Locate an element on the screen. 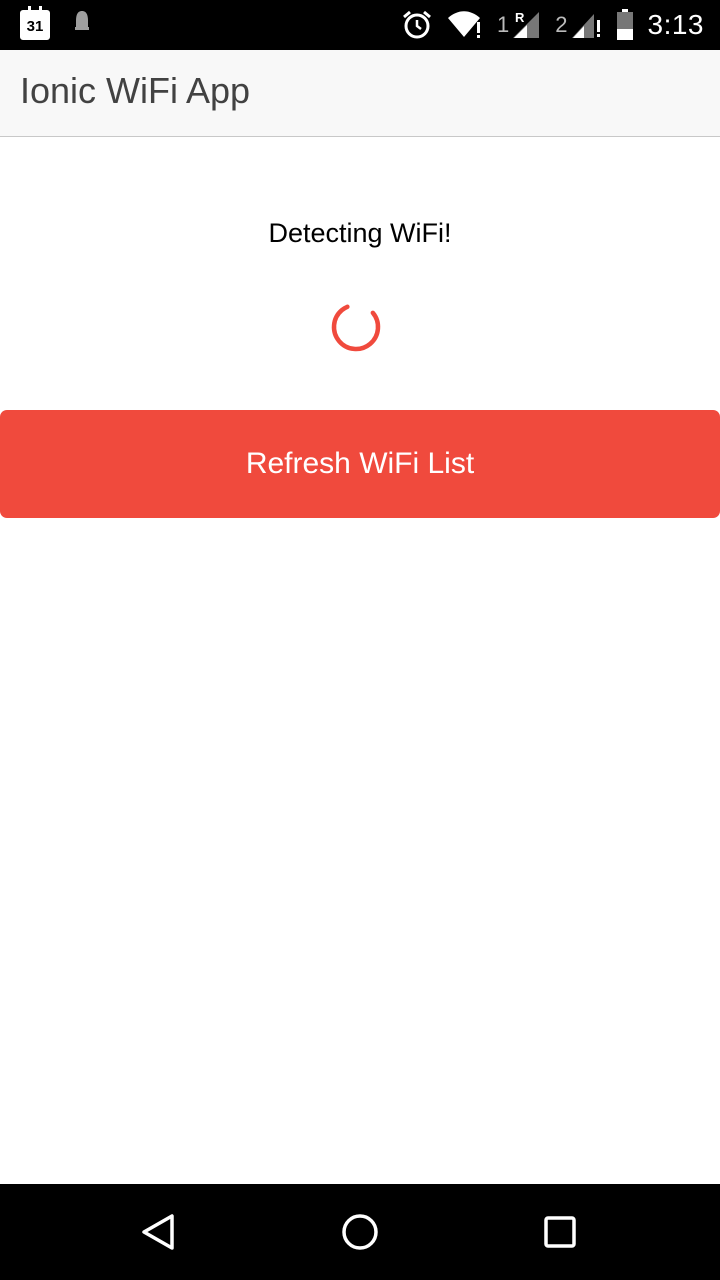  sim2-label: 2 is located at coordinates (561, 24).